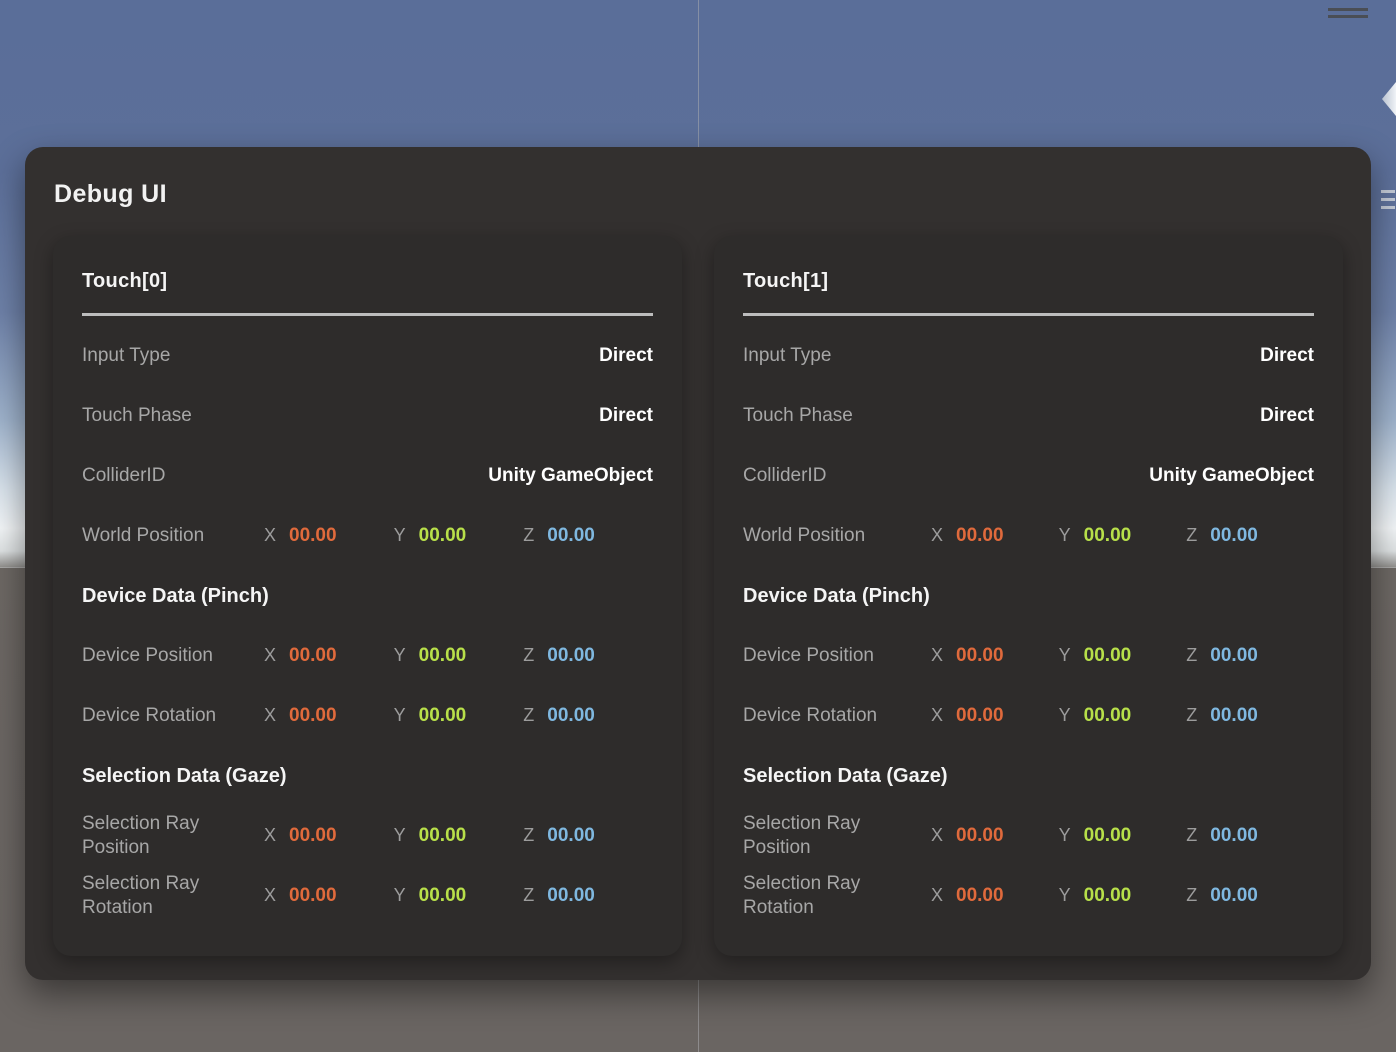 This screenshot has width=1396, height=1052. What do you see at coordinates (149, 715) in the screenshot?
I see `row-label: Device Rotation` at bounding box center [149, 715].